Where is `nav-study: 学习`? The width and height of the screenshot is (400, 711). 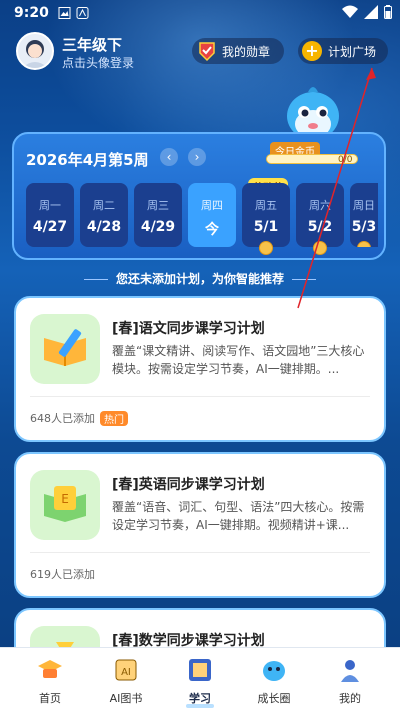
nav-study: 学习 is located at coordinates (200, 679).